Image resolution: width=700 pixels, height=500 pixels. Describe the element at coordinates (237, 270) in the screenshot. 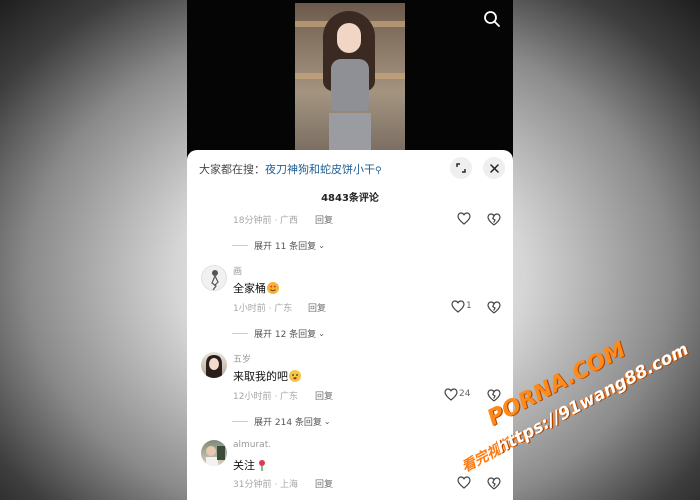

I see `comment-username: 画` at that location.